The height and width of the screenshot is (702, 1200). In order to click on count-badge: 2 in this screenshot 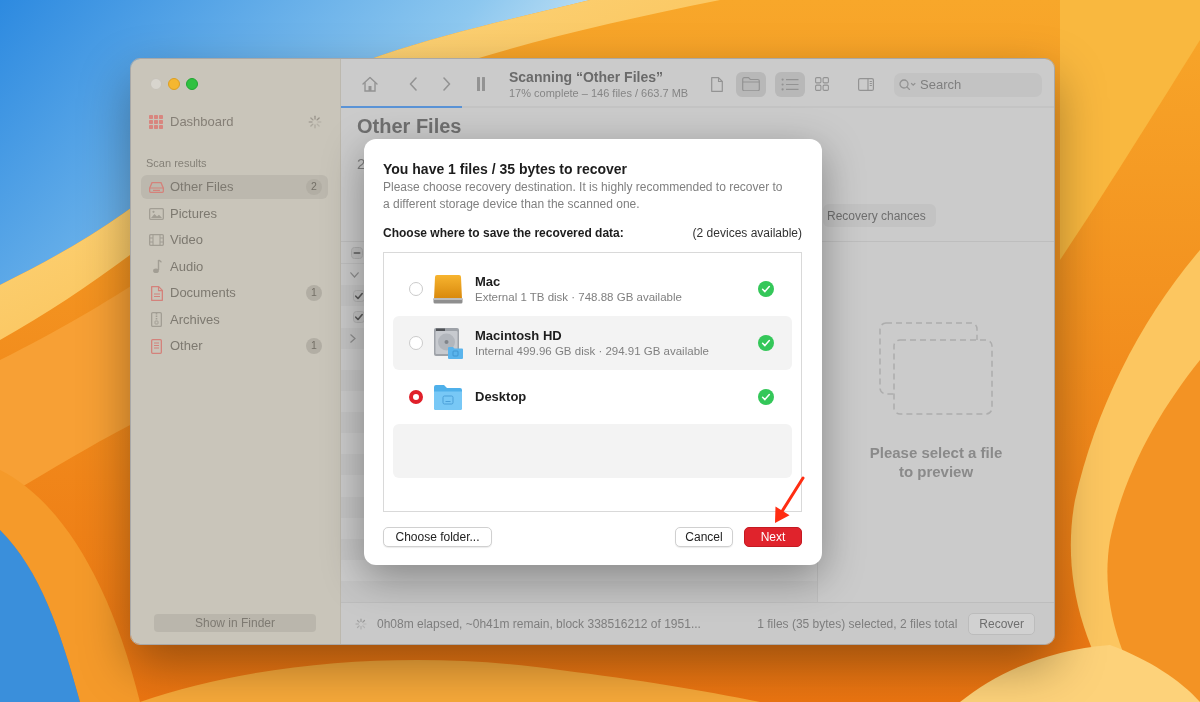, I will do `click(314, 187)`.